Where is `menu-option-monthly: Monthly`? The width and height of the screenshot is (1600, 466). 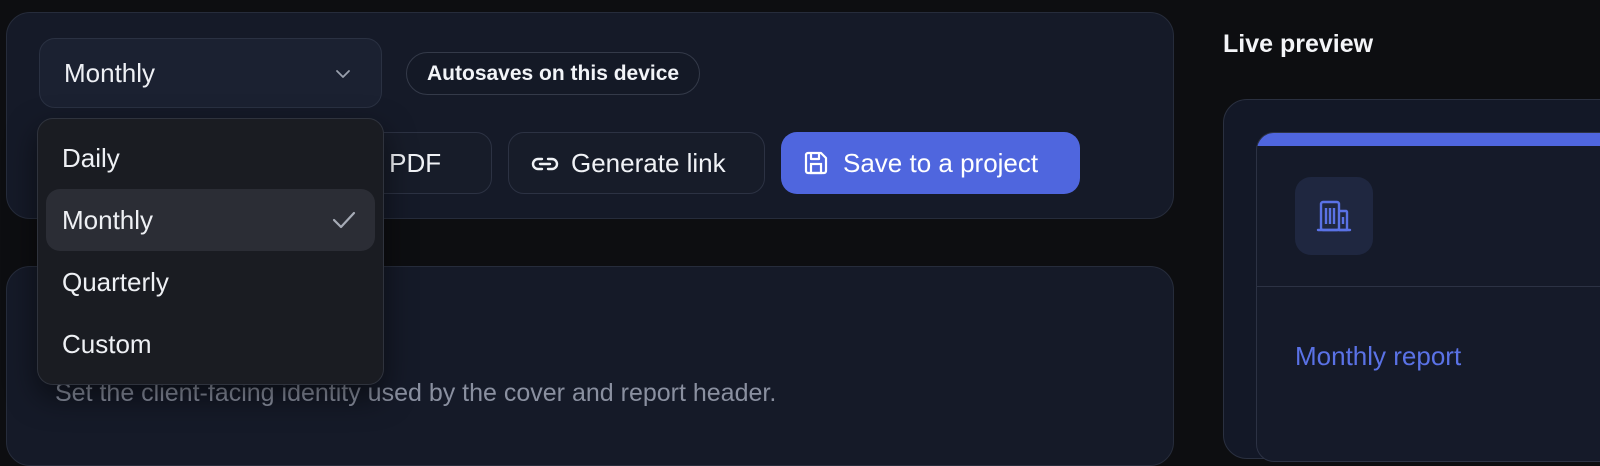
menu-option-monthly: Monthly is located at coordinates (210, 220).